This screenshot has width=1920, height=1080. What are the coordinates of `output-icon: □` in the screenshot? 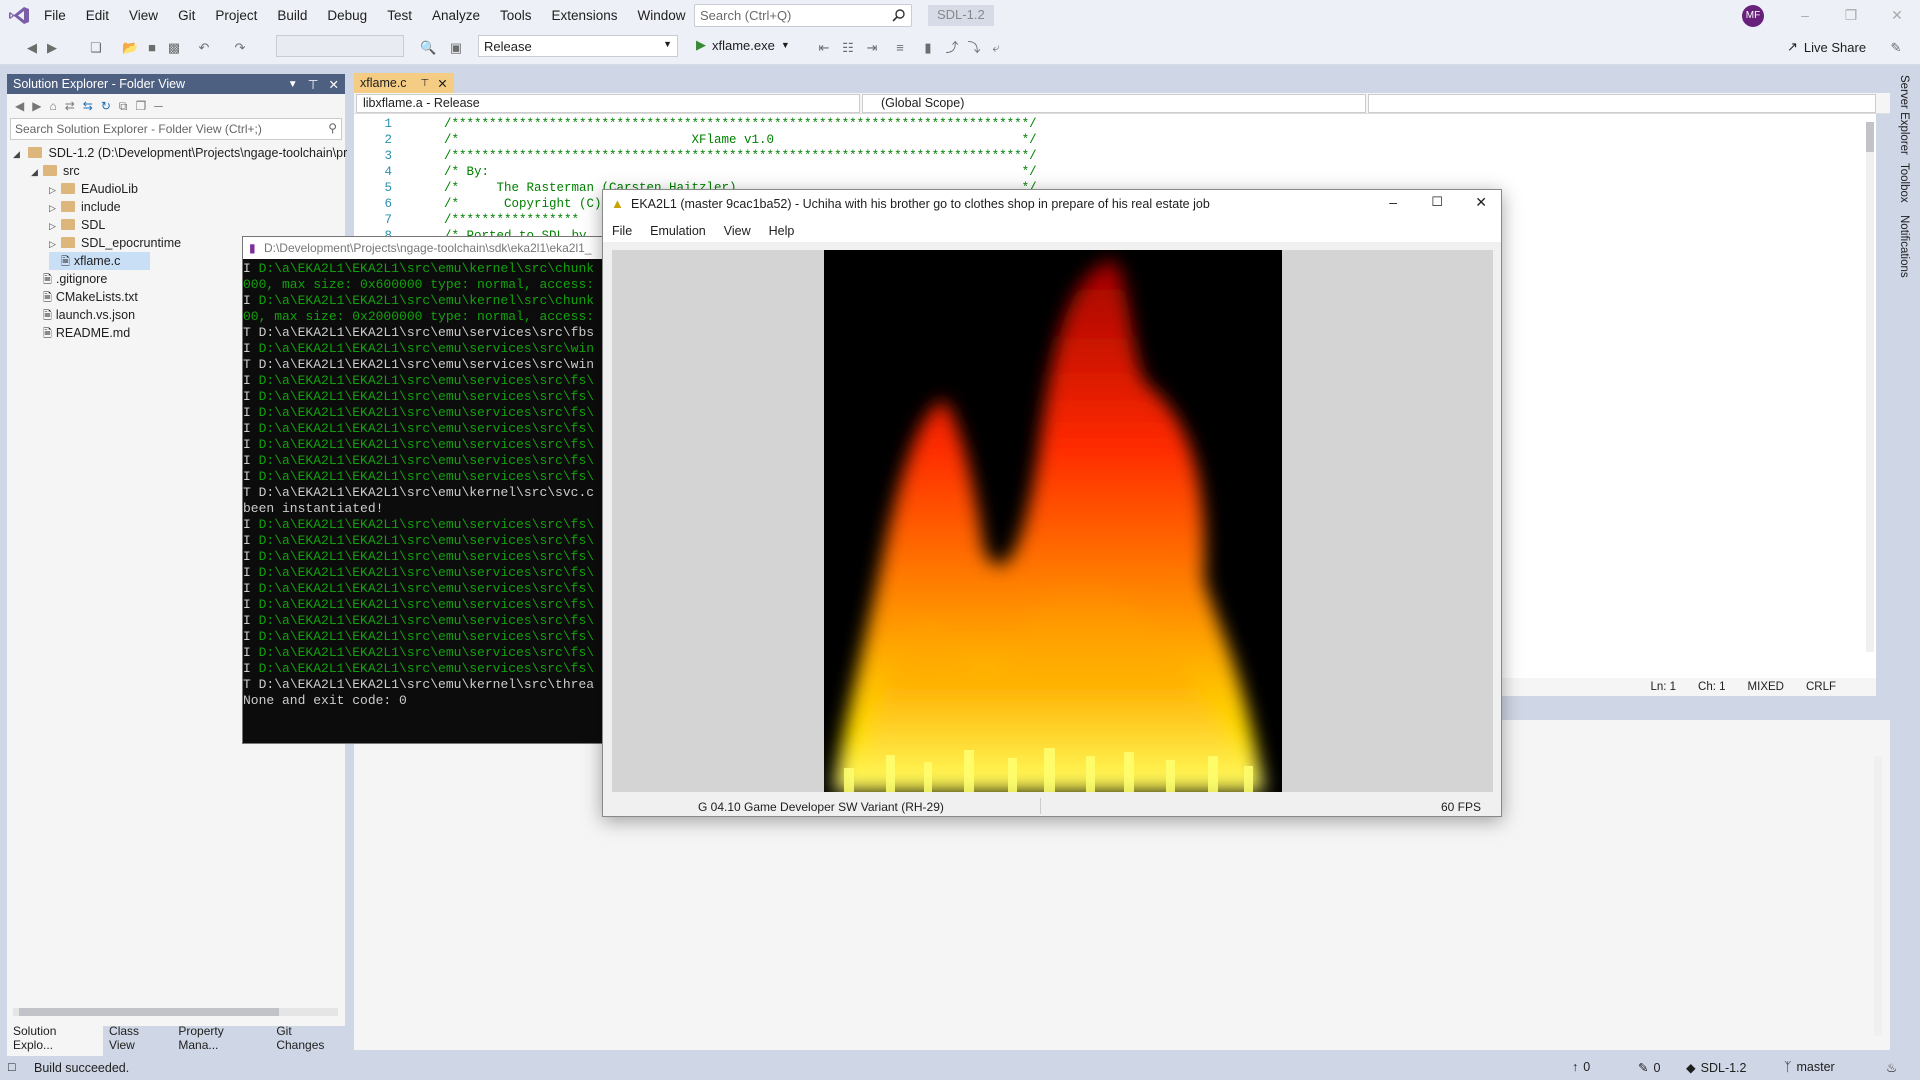 It's located at (12, 1067).